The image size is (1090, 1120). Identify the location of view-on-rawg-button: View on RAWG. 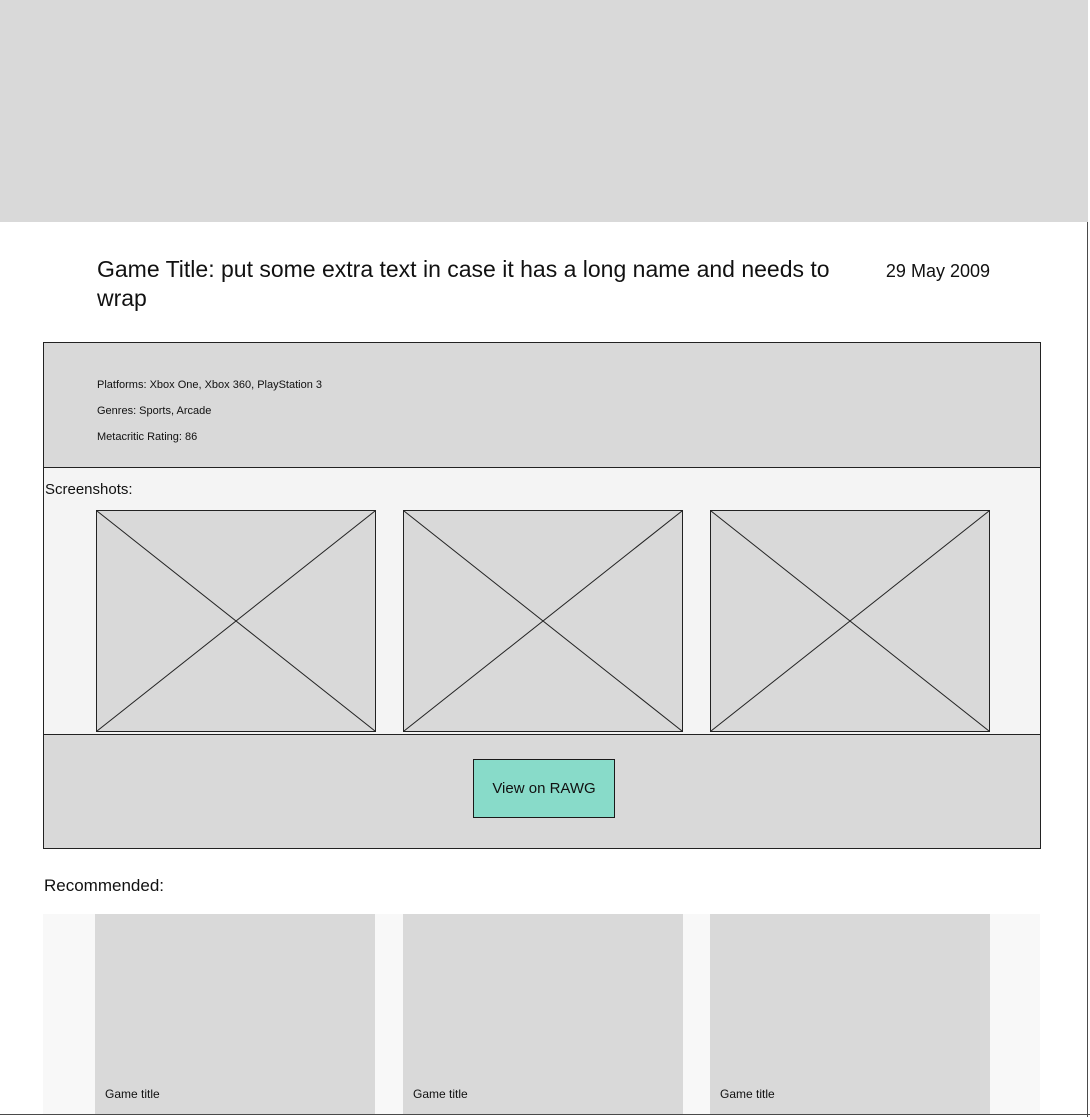
(544, 788).